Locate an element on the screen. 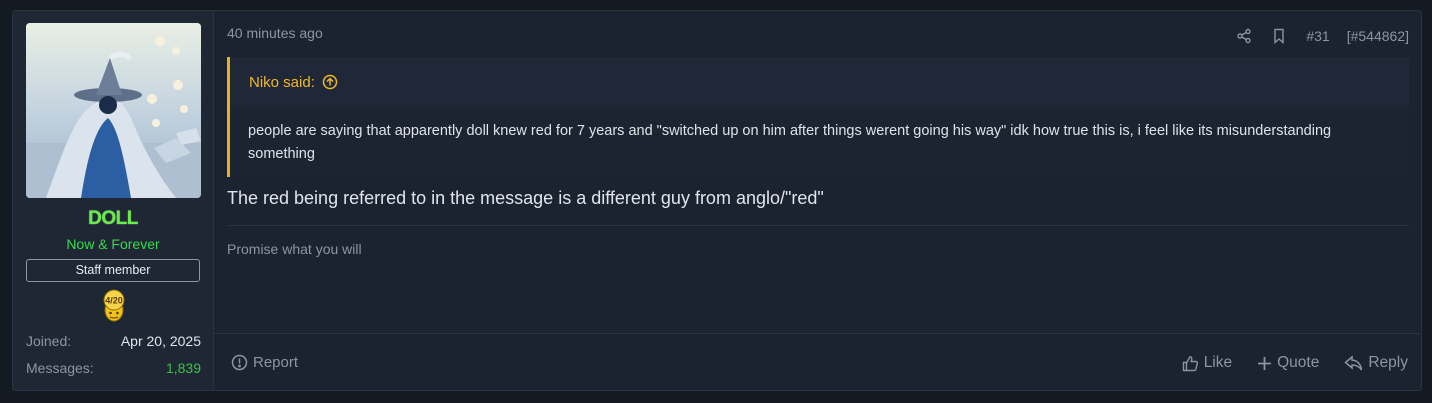 The height and width of the screenshot is (403, 1432). quote-header: Niko said: is located at coordinates (819, 82).